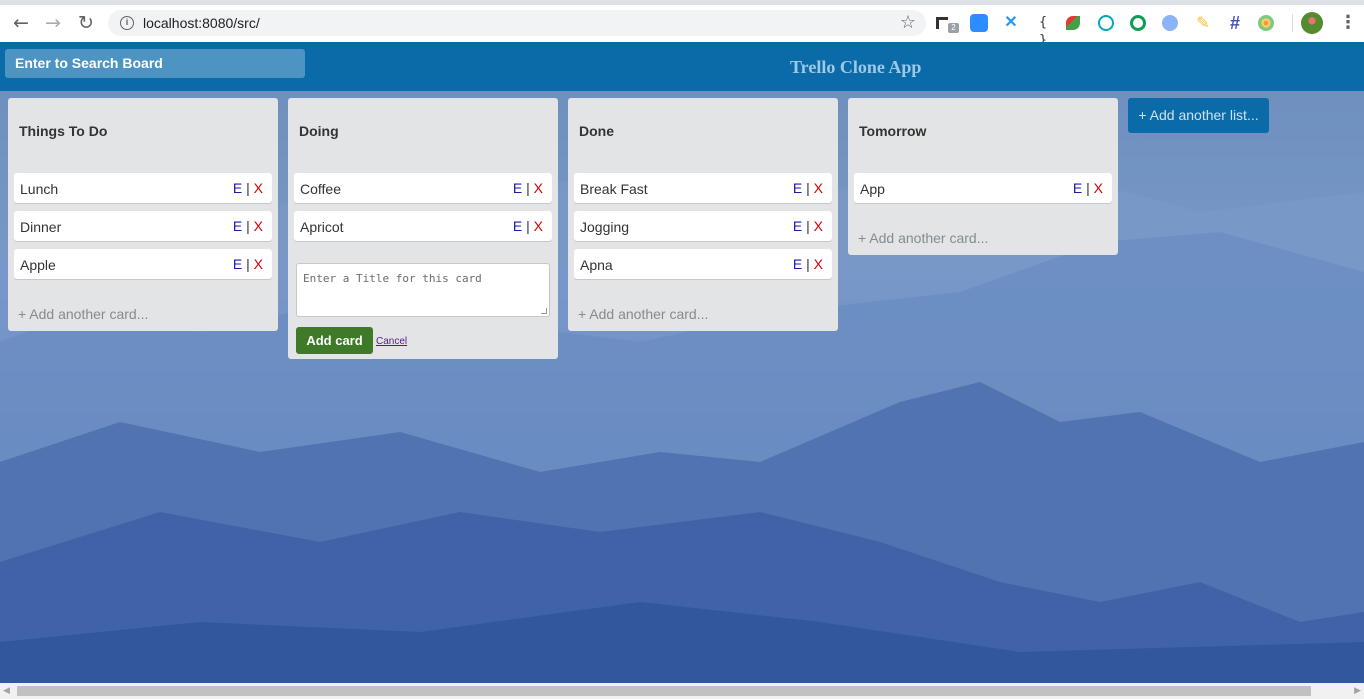 The height and width of the screenshot is (699, 1364). Describe the element at coordinates (605, 227) in the screenshot. I see `card-title: Jogging` at that location.